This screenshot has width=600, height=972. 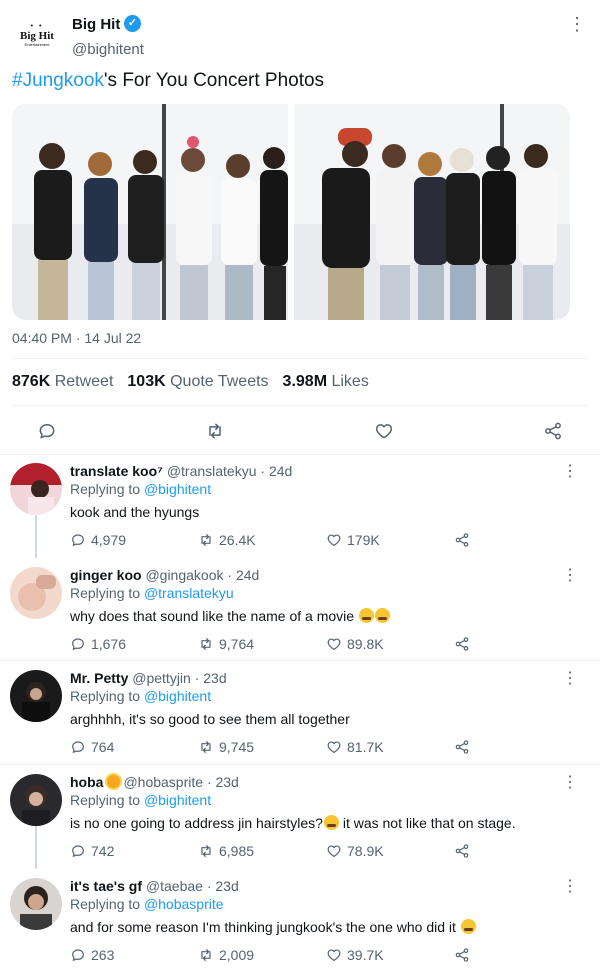 What do you see at coordinates (174, 886) in the screenshot?
I see `reply-handle: @taebae` at bounding box center [174, 886].